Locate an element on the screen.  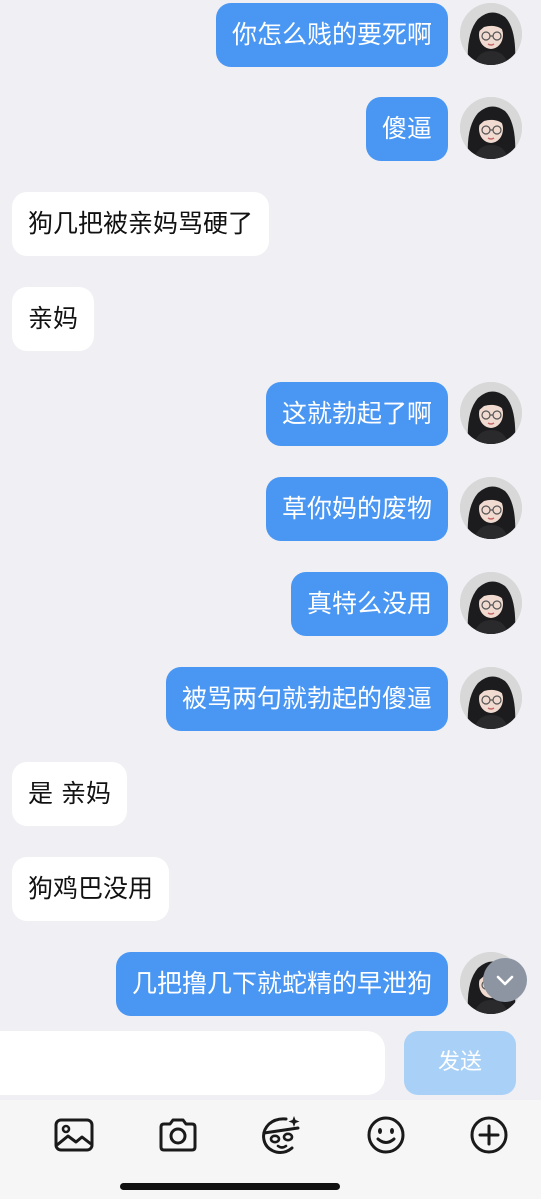
message-row-incoming: 亲妈 is located at coordinates (270, 319).